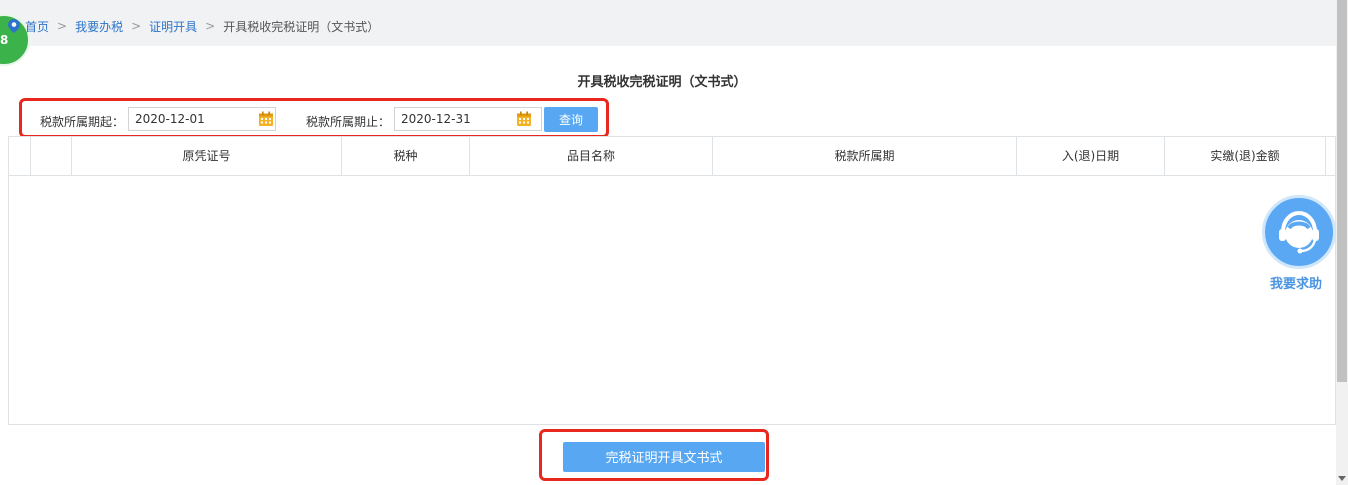  What do you see at coordinates (406, 156) in the screenshot?
I see `column-header-tax-type: 税种` at bounding box center [406, 156].